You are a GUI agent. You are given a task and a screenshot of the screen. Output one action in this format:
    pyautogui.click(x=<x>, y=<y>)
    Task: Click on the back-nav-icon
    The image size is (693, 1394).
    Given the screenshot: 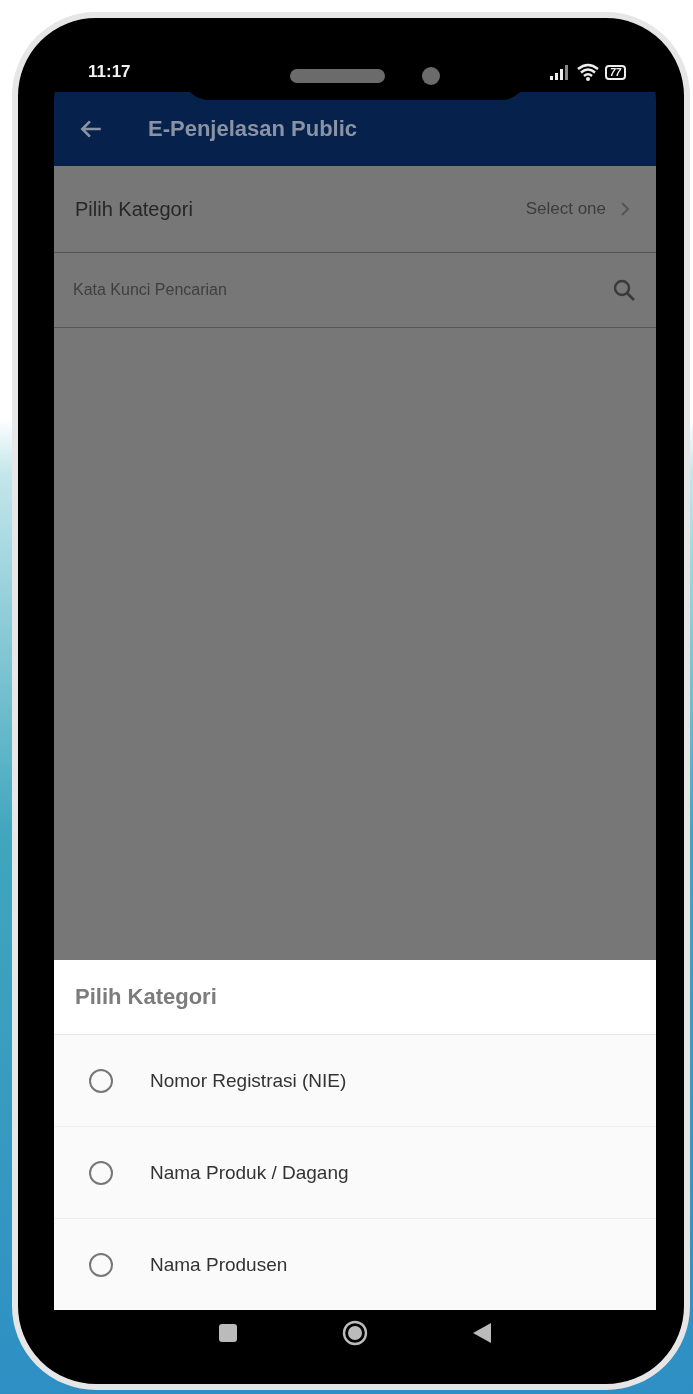 What is the action you would take?
    pyautogui.click(x=482, y=1332)
    